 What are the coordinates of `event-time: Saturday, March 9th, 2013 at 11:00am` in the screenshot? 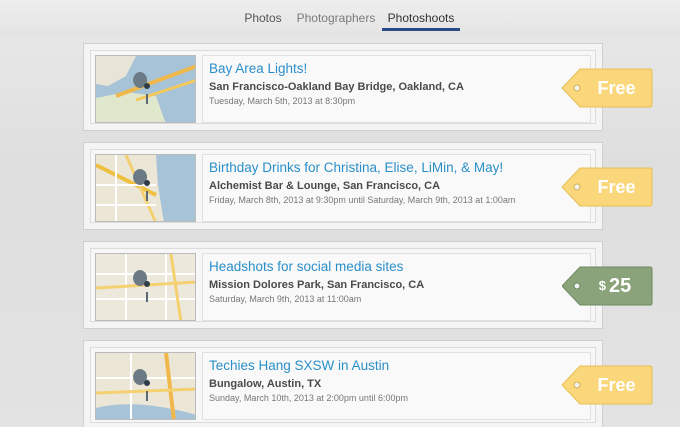 It's located at (285, 299).